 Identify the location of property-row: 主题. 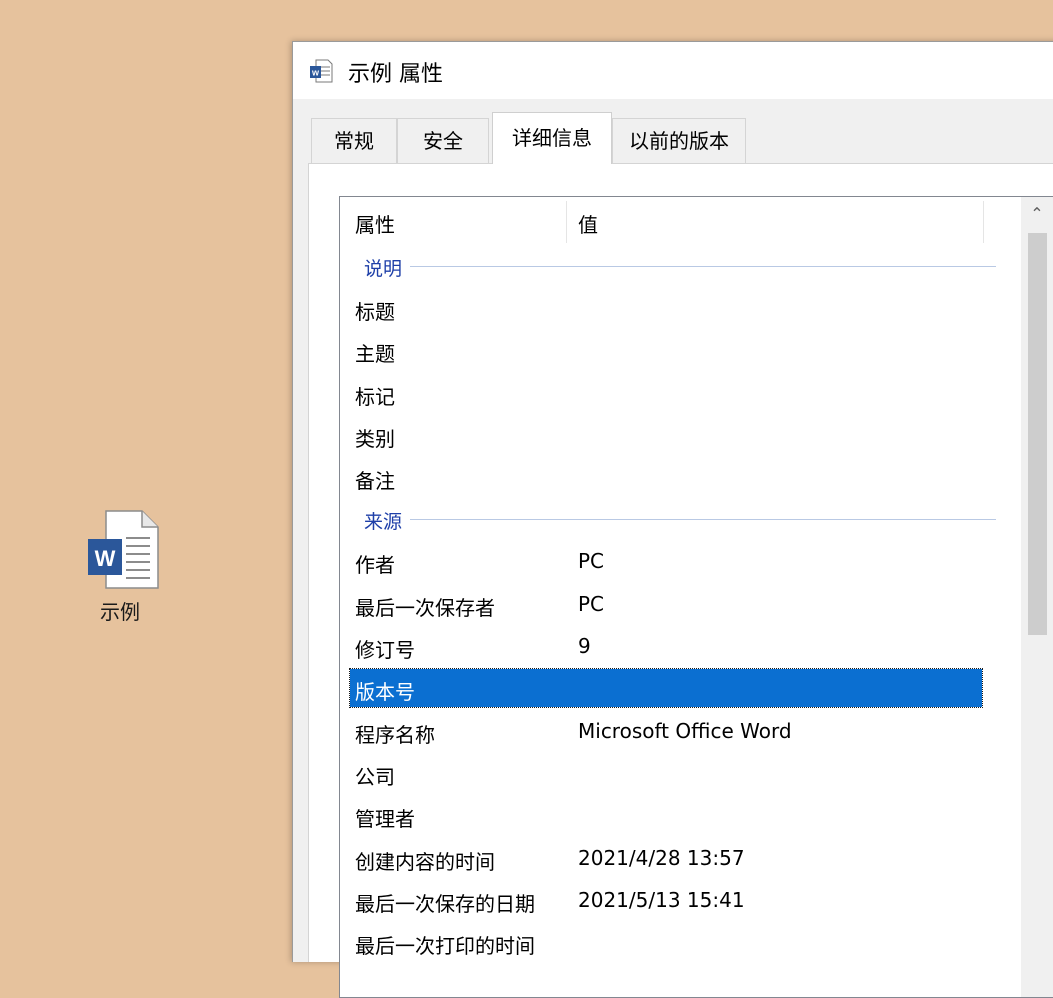
(680, 350).